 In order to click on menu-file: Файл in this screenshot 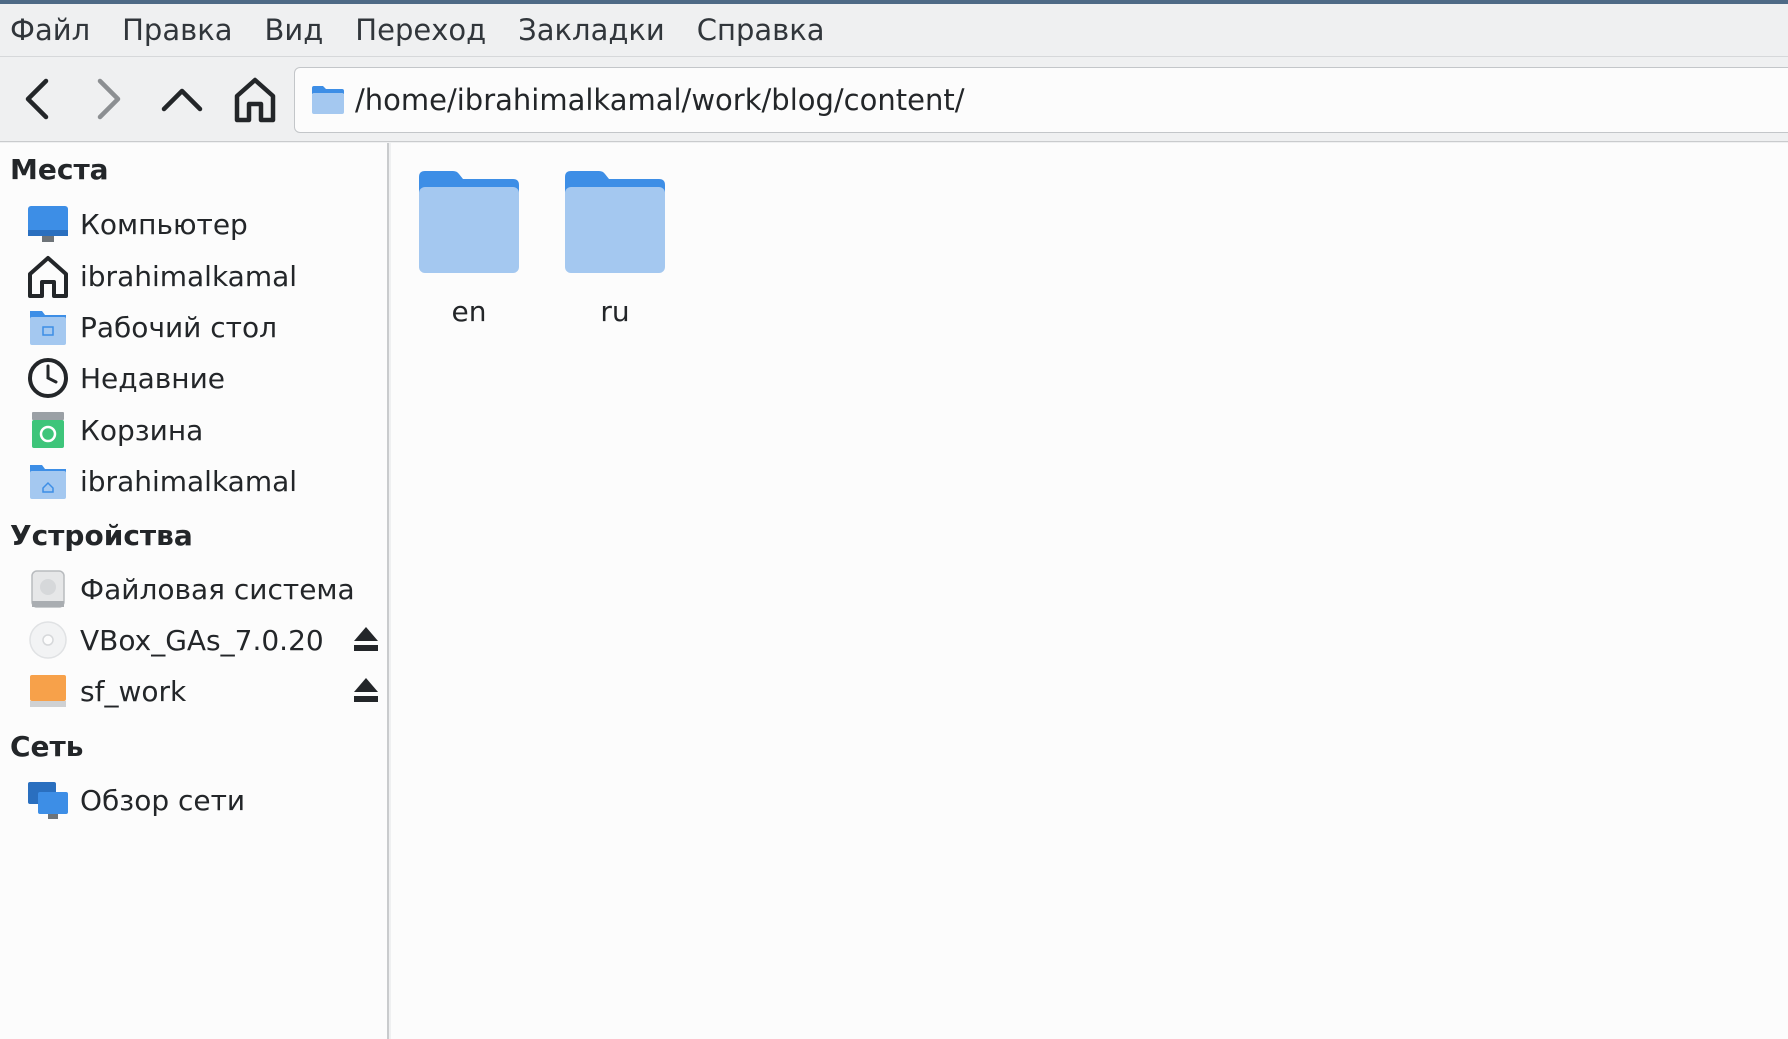, I will do `click(53, 30)`.